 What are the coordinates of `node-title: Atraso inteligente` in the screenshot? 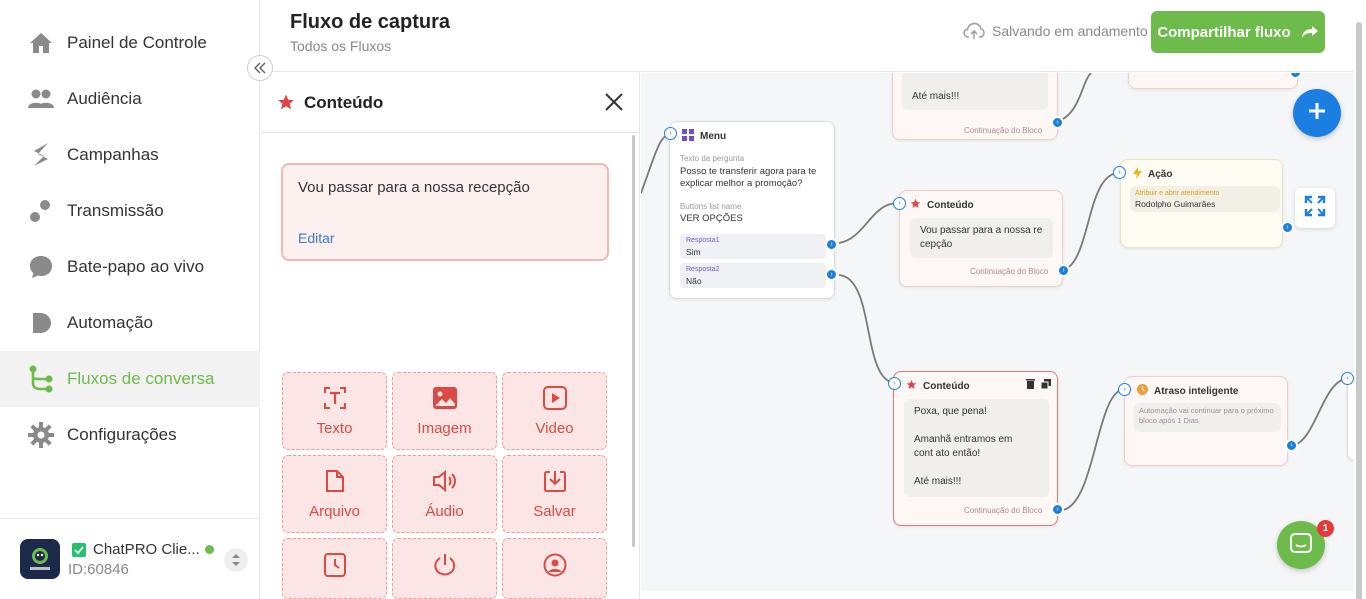 It's located at (1187, 391).